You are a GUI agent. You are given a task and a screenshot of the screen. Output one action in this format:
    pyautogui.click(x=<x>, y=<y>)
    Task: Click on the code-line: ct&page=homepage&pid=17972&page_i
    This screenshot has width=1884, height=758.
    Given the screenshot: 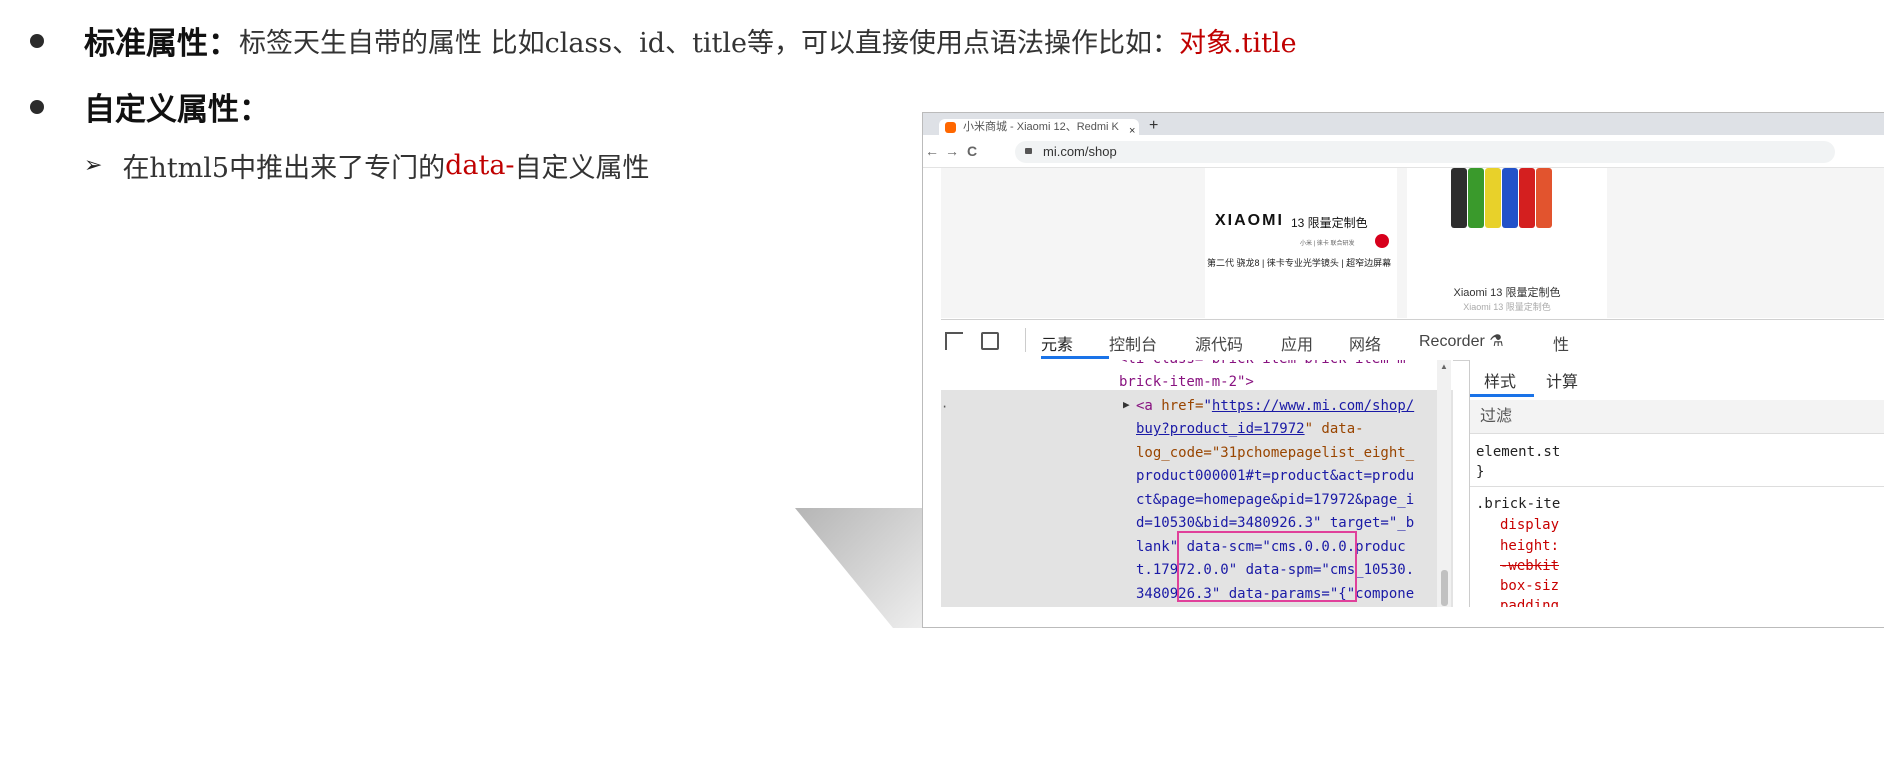 What is the action you would take?
    pyautogui.click(x=1275, y=500)
    